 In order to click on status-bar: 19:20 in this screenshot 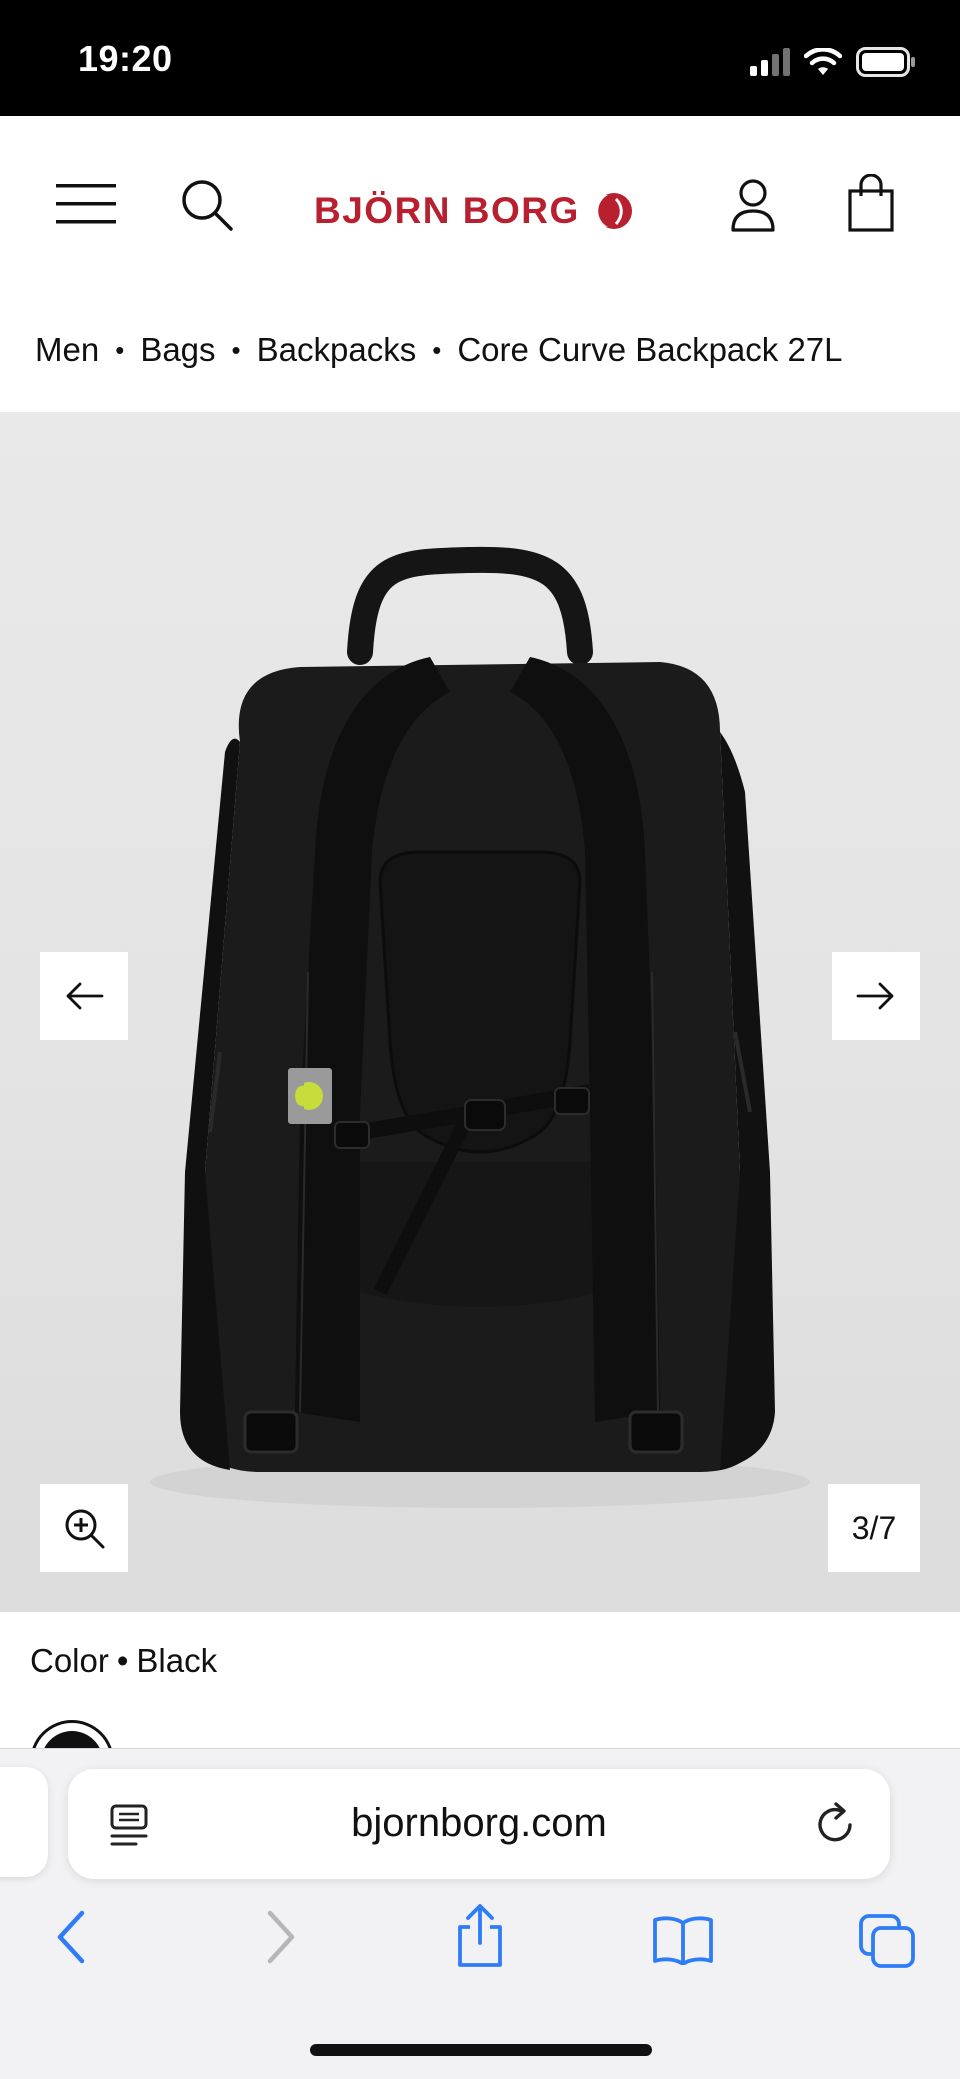, I will do `click(480, 58)`.